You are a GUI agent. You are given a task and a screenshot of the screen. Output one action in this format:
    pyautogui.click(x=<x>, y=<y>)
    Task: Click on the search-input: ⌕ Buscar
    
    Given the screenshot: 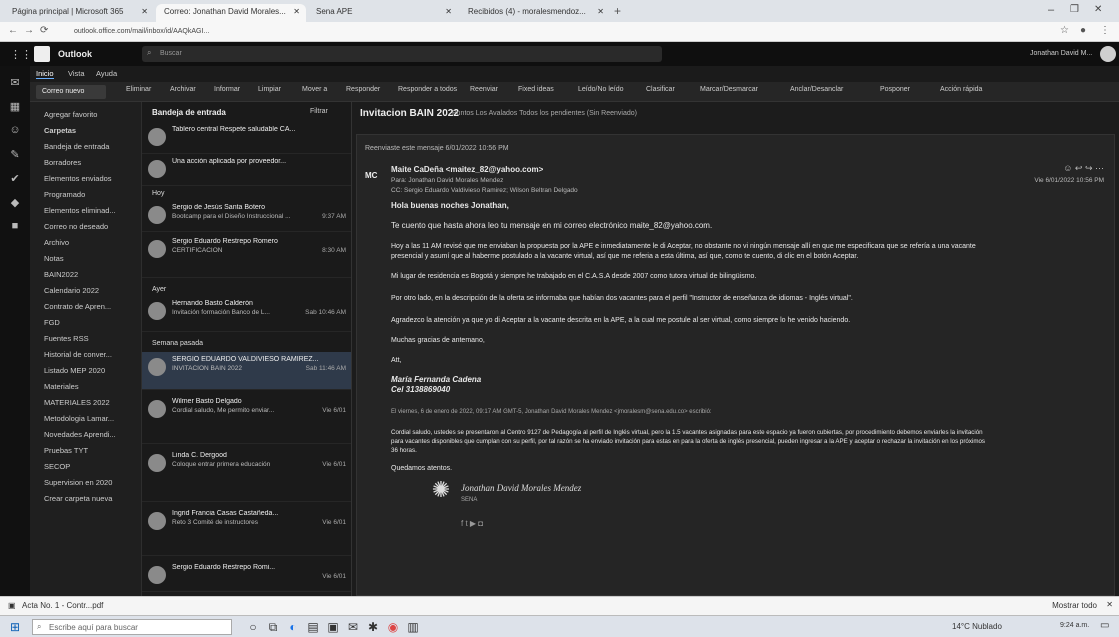 What is the action you would take?
    pyautogui.click(x=402, y=54)
    